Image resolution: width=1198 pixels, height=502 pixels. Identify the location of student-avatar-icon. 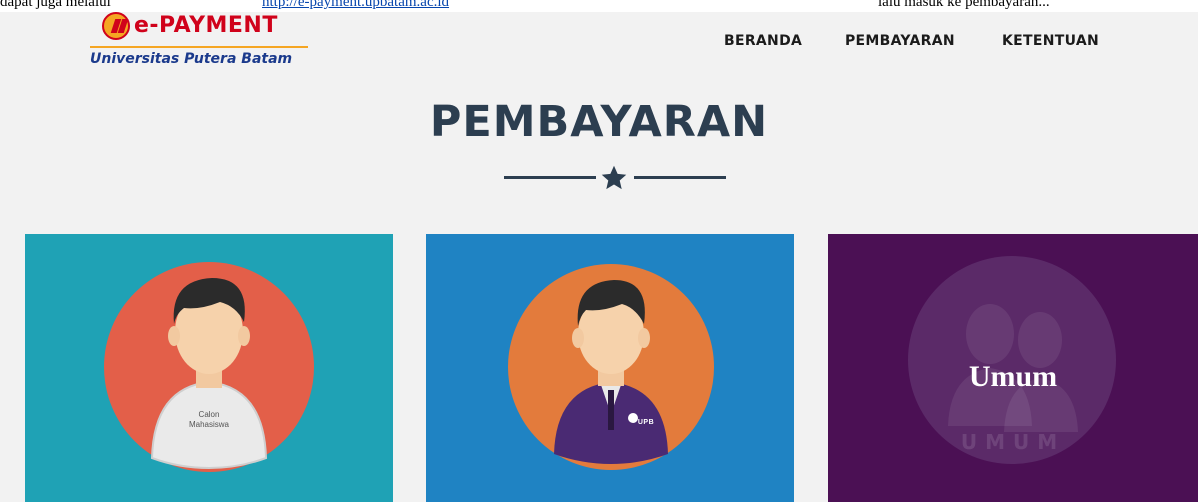
(209, 374).